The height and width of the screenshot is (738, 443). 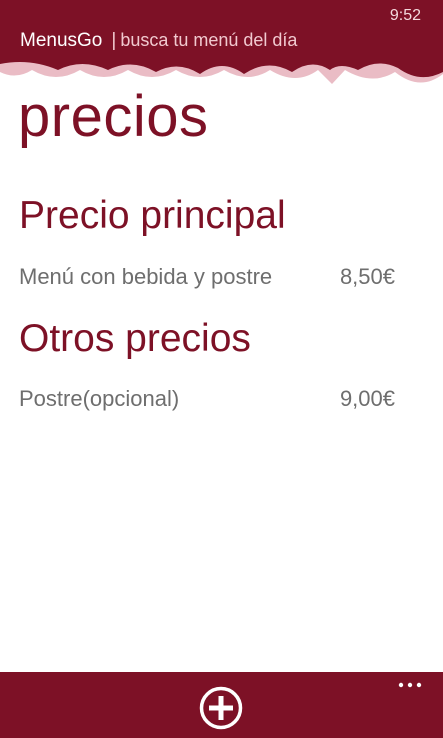 What do you see at coordinates (146, 276) in the screenshot?
I see `price-item-name: Menú con bebida y postre` at bounding box center [146, 276].